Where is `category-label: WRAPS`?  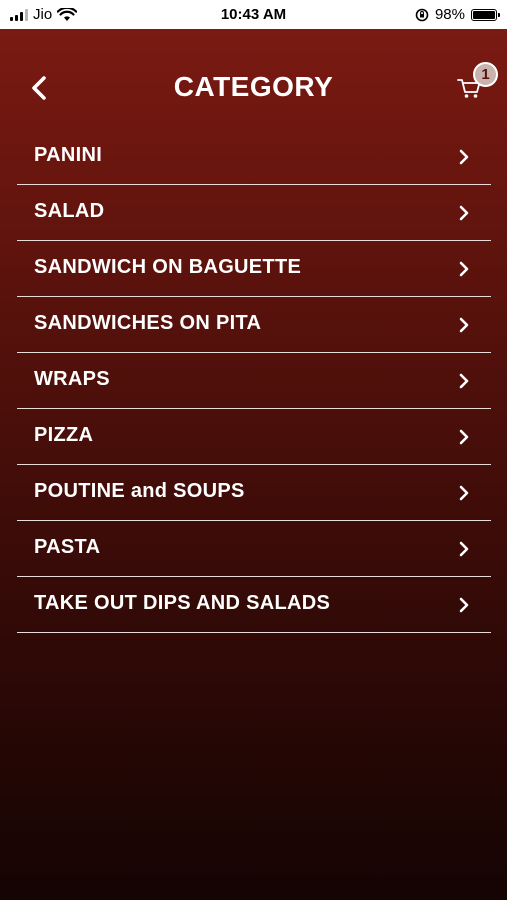
category-label: WRAPS is located at coordinates (72, 379).